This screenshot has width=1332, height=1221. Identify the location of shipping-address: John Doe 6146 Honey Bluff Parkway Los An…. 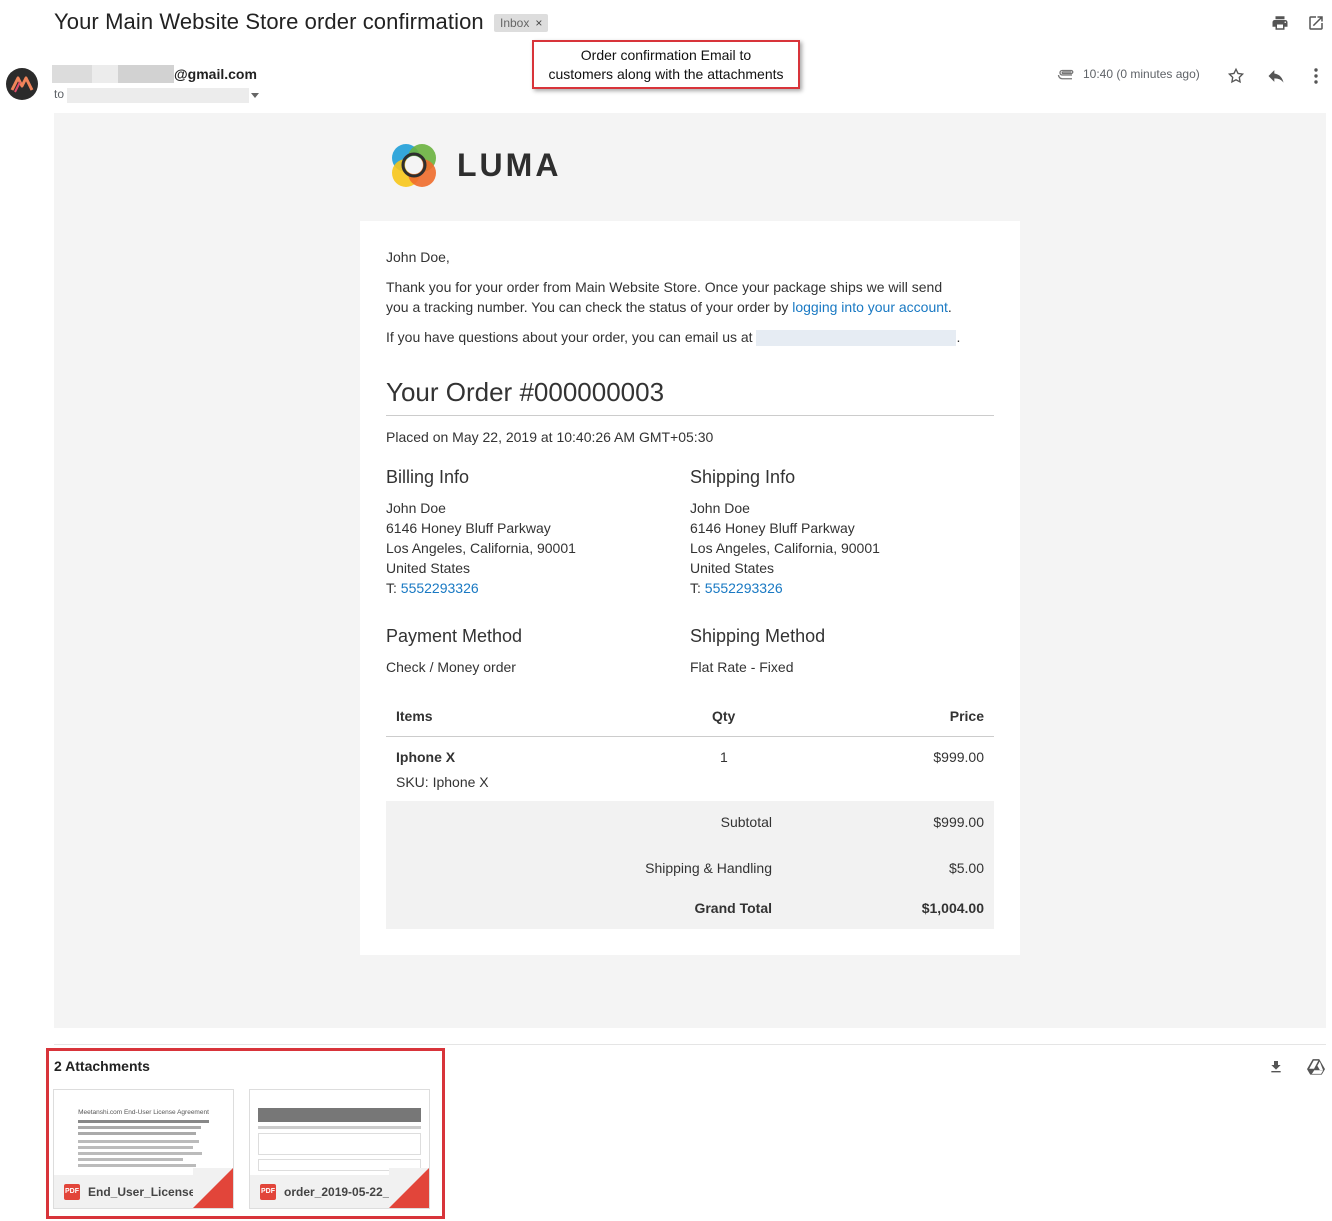
(785, 548).